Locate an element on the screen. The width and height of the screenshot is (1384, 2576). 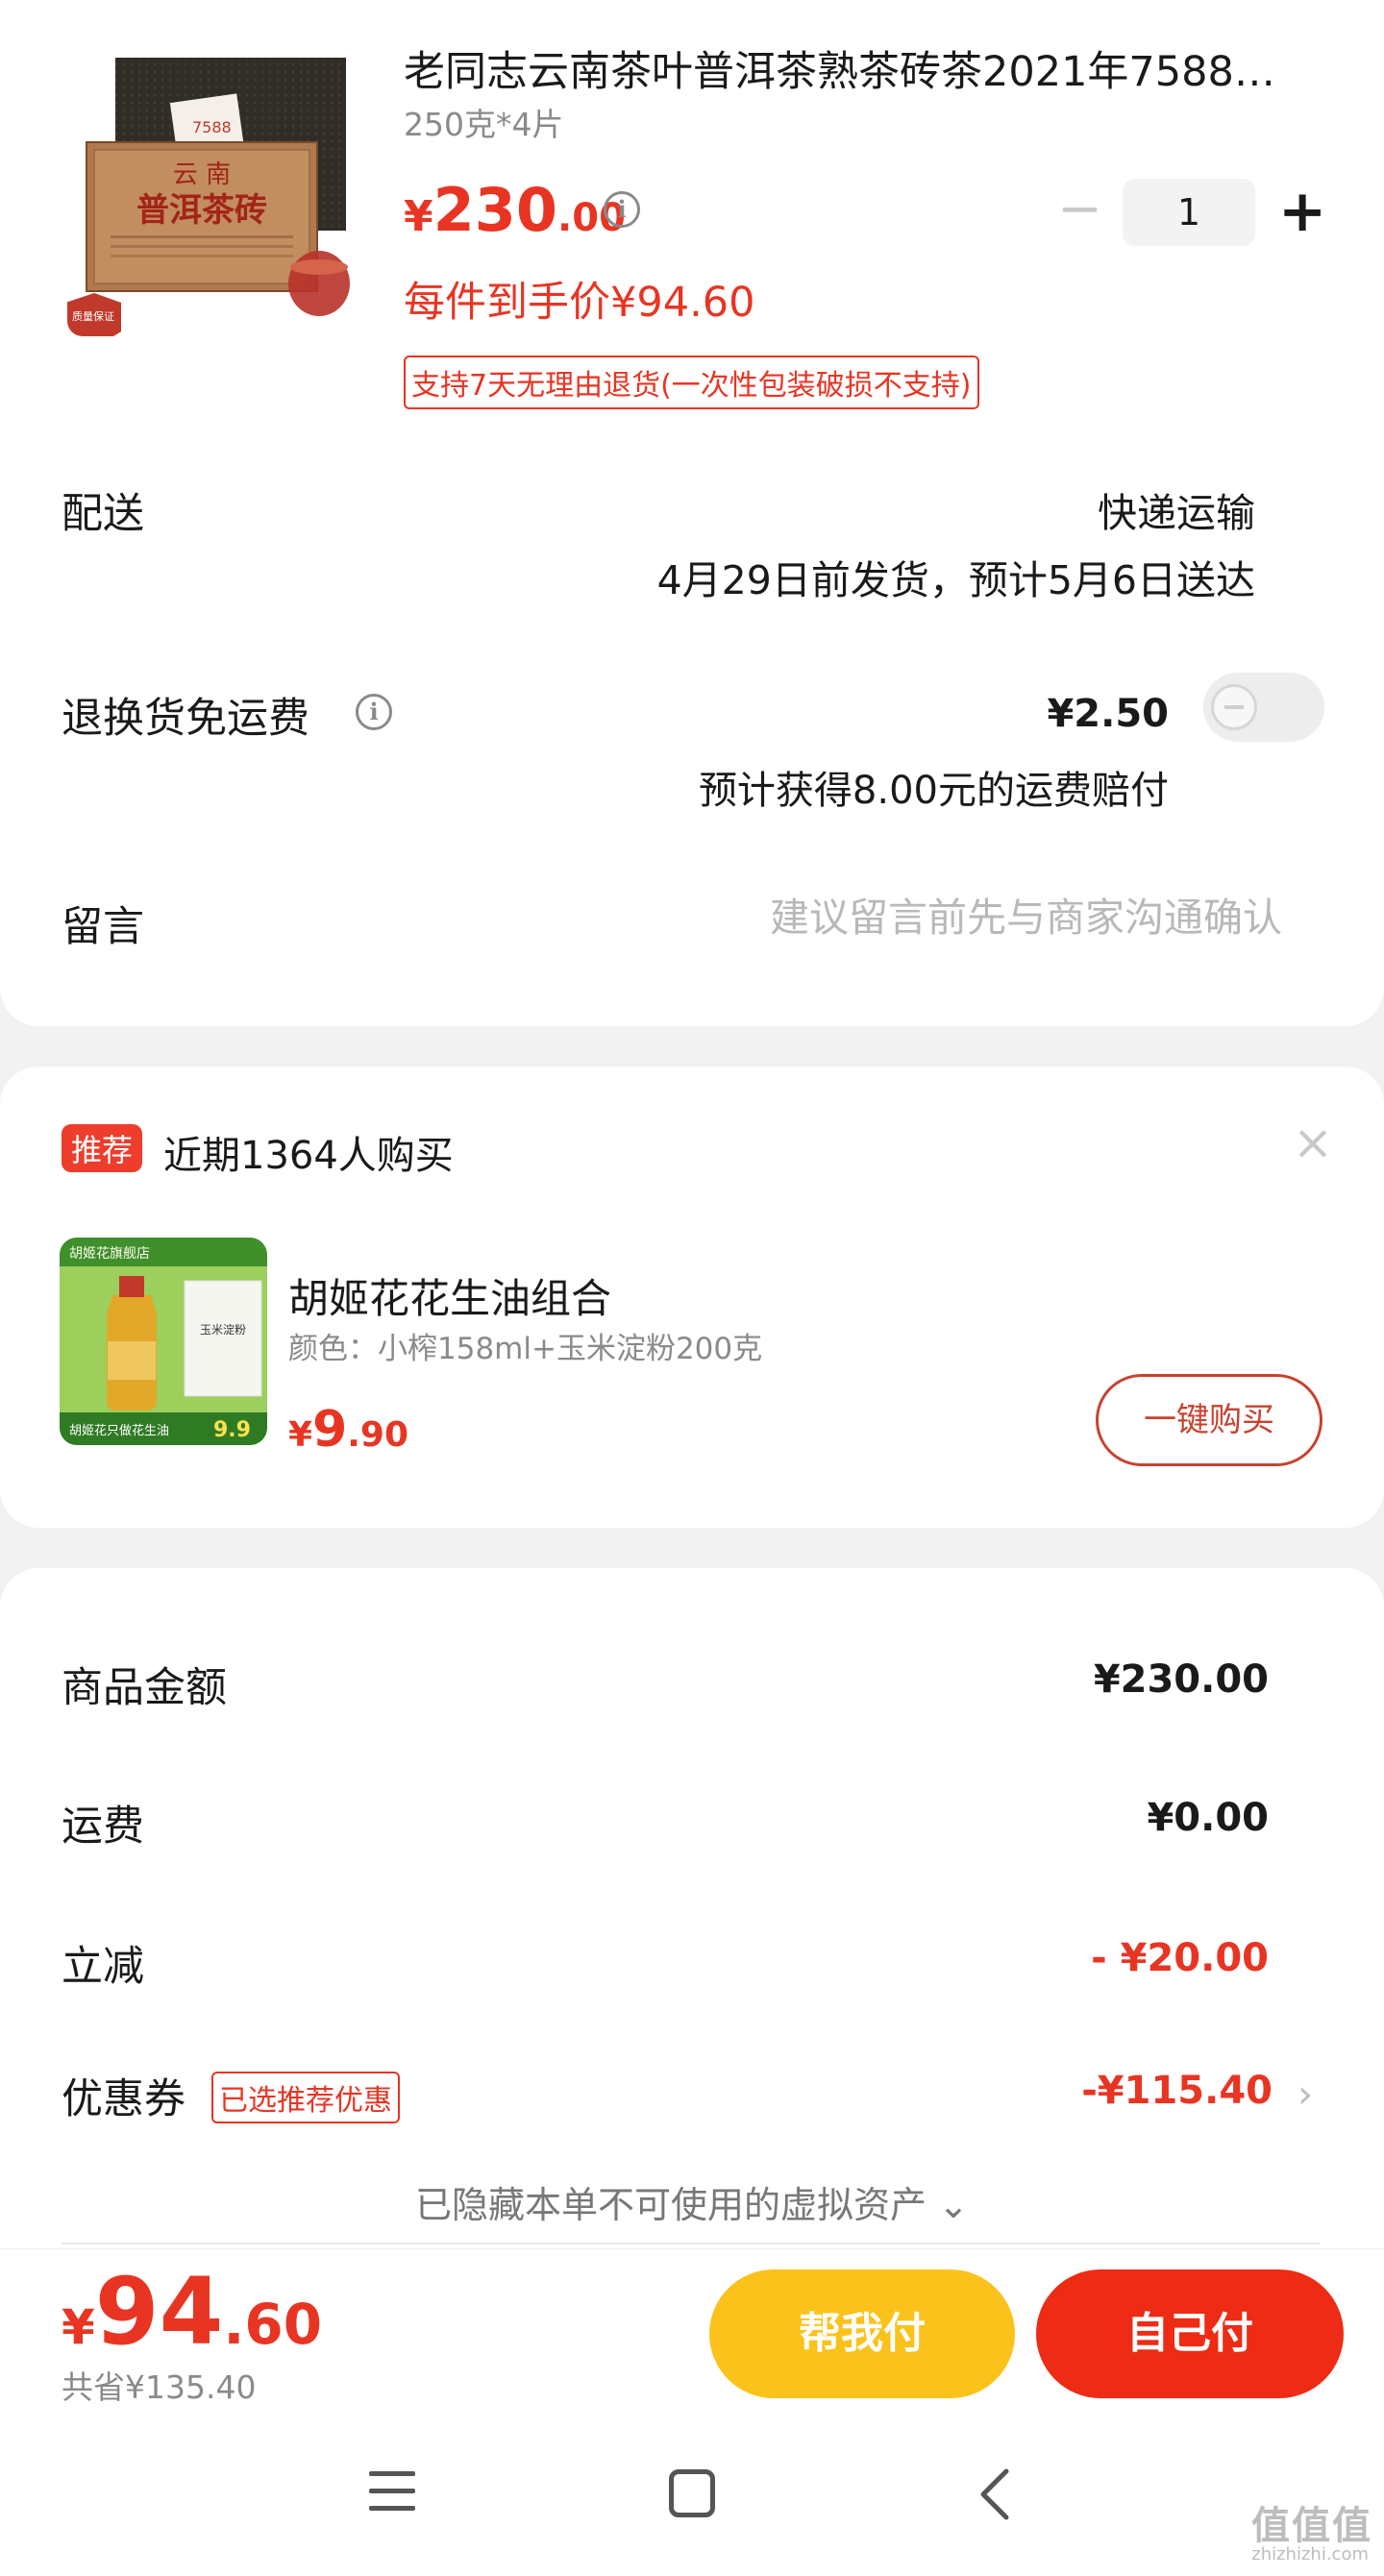
total-price: ¥94.60 is located at coordinates (192, 2312).